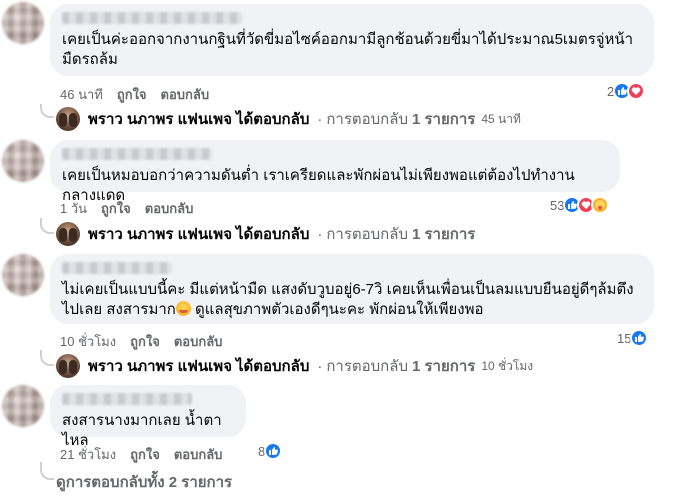 The height and width of the screenshot is (497, 677). I want to click on reaction-summary: 53, so click(580, 205).